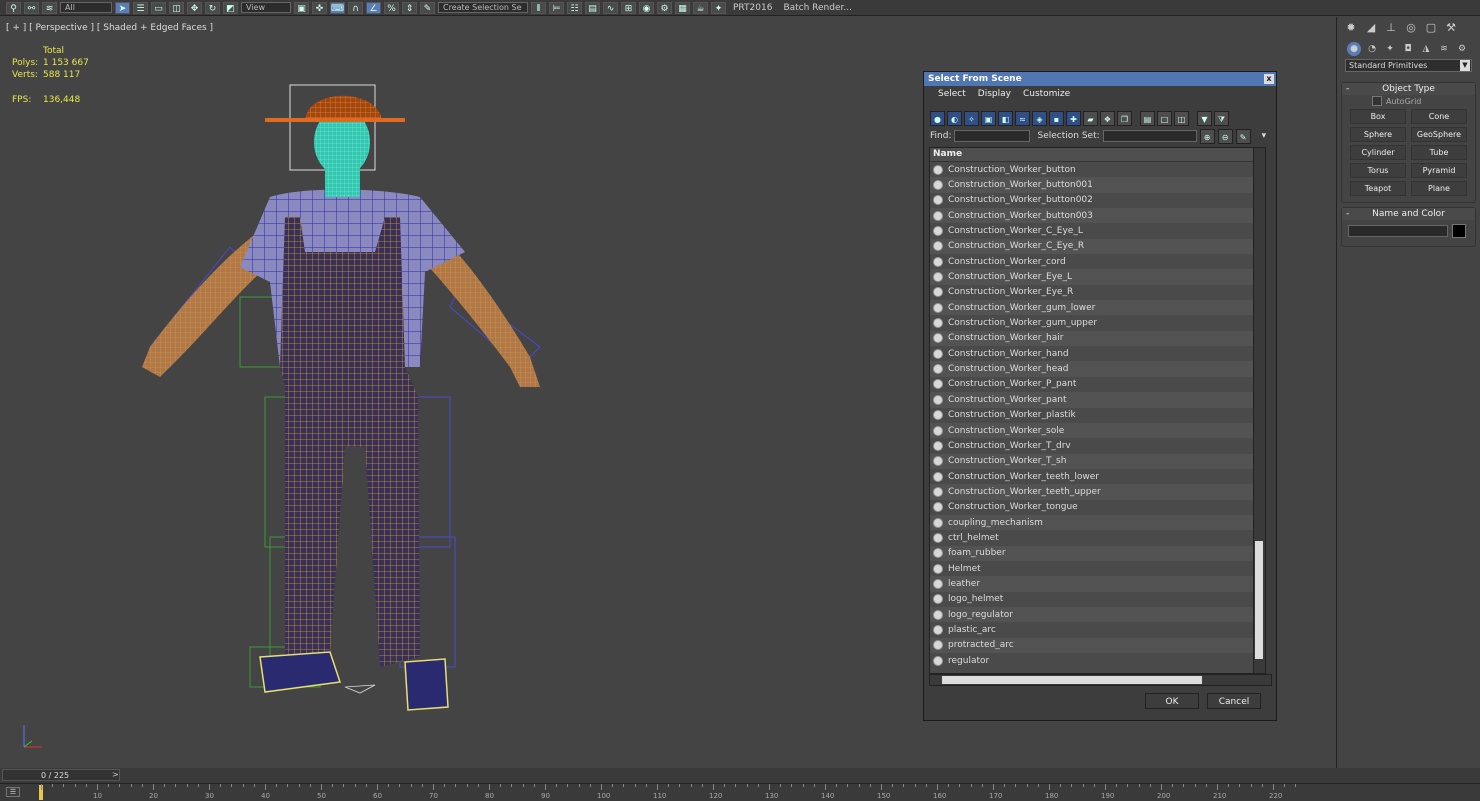 Image resolution: width=1480 pixels, height=801 pixels. What do you see at coordinates (1073, 118) in the screenshot?
I see `display-bones-icon: ✚` at bounding box center [1073, 118].